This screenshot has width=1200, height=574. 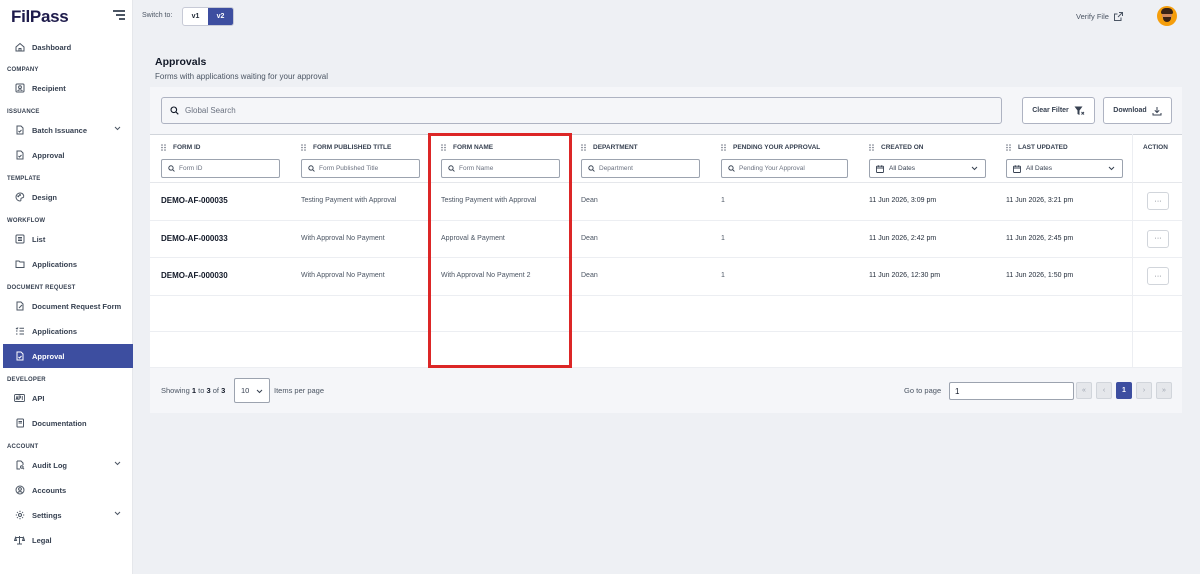 What do you see at coordinates (59, 423) in the screenshot?
I see `sidebar-item-label: Documentation` at bounding box center [59, 423].